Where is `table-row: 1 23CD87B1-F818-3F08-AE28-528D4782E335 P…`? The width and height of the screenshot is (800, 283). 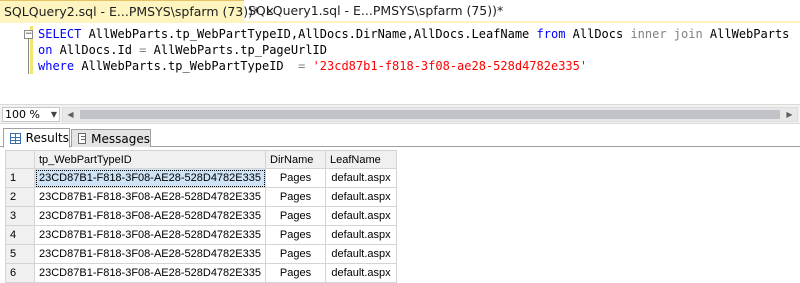 table-row: 1 23CD87B1-F818-3F08-AE28-528D4782E335 P… is located at coordinates (201, 178).